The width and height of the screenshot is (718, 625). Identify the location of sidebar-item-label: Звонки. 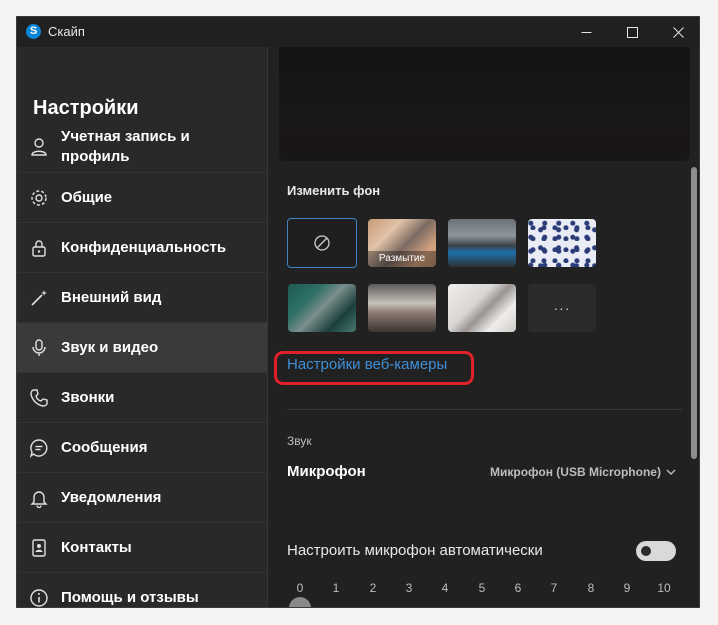
(88, 397).